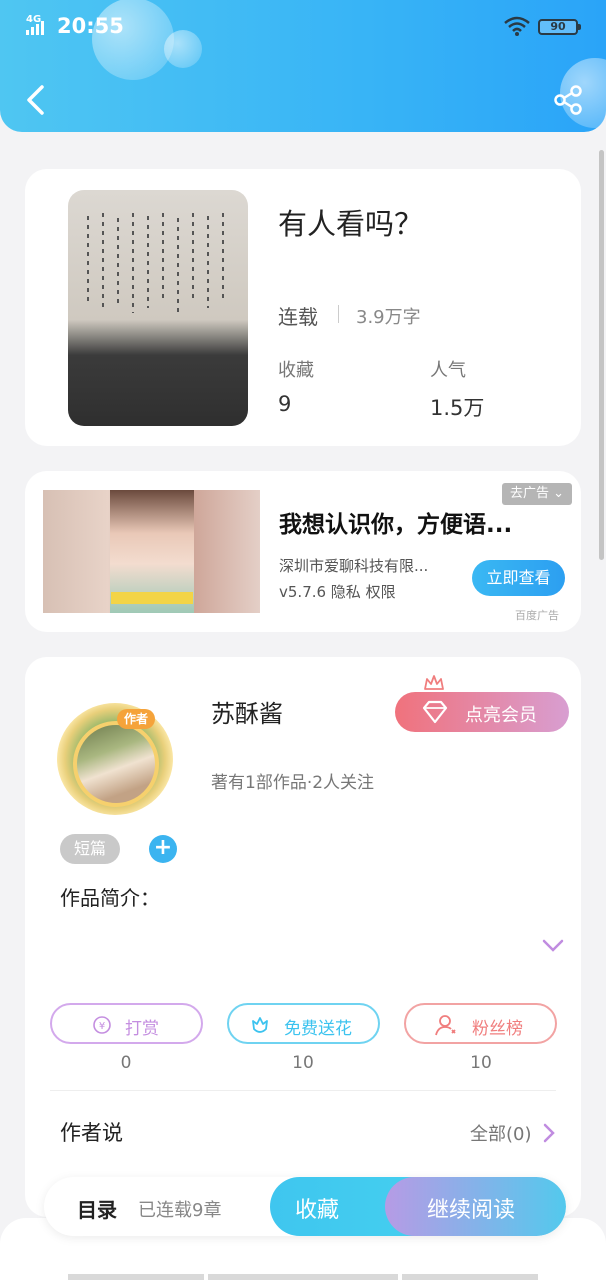 The image size is (606, 1280). I want to click on share-icon, so click(568, 100).